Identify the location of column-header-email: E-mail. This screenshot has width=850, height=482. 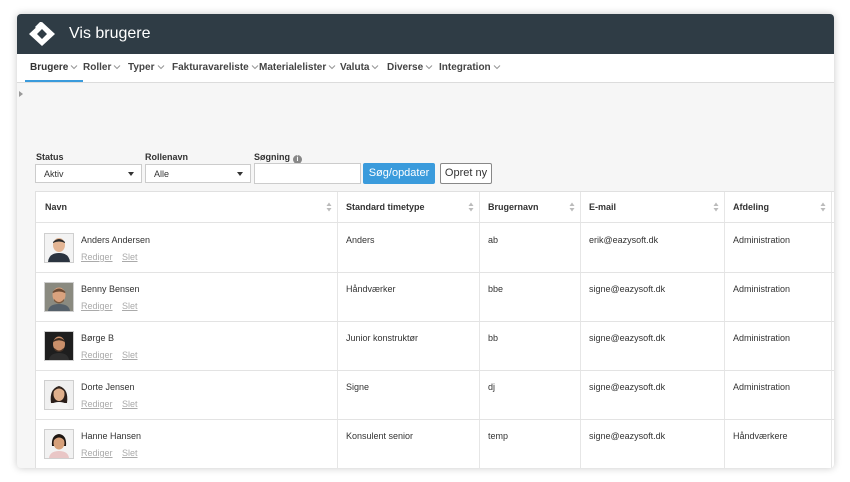
(602, 207).